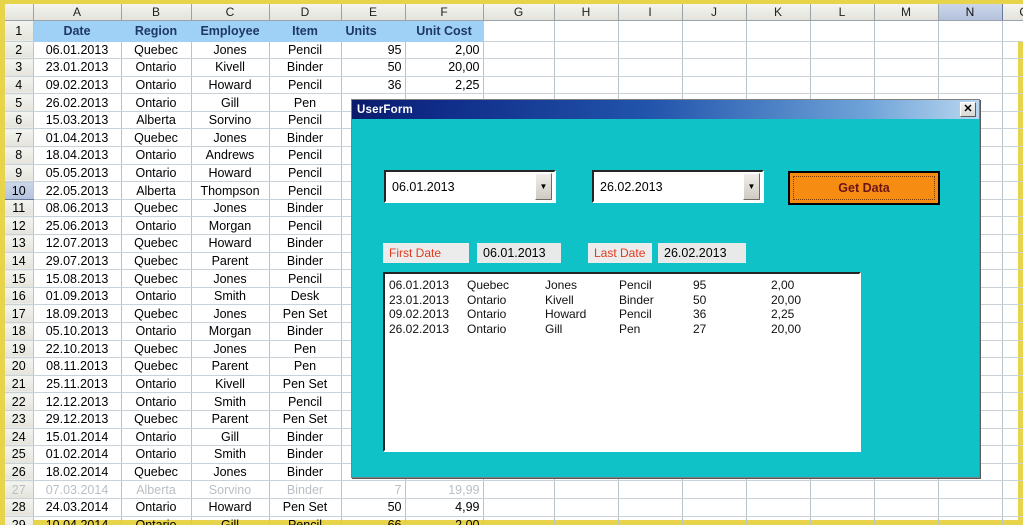  Describe the element at coordinates (19, 384) in the screenshot. I see `row-header-21: 21` at that location.